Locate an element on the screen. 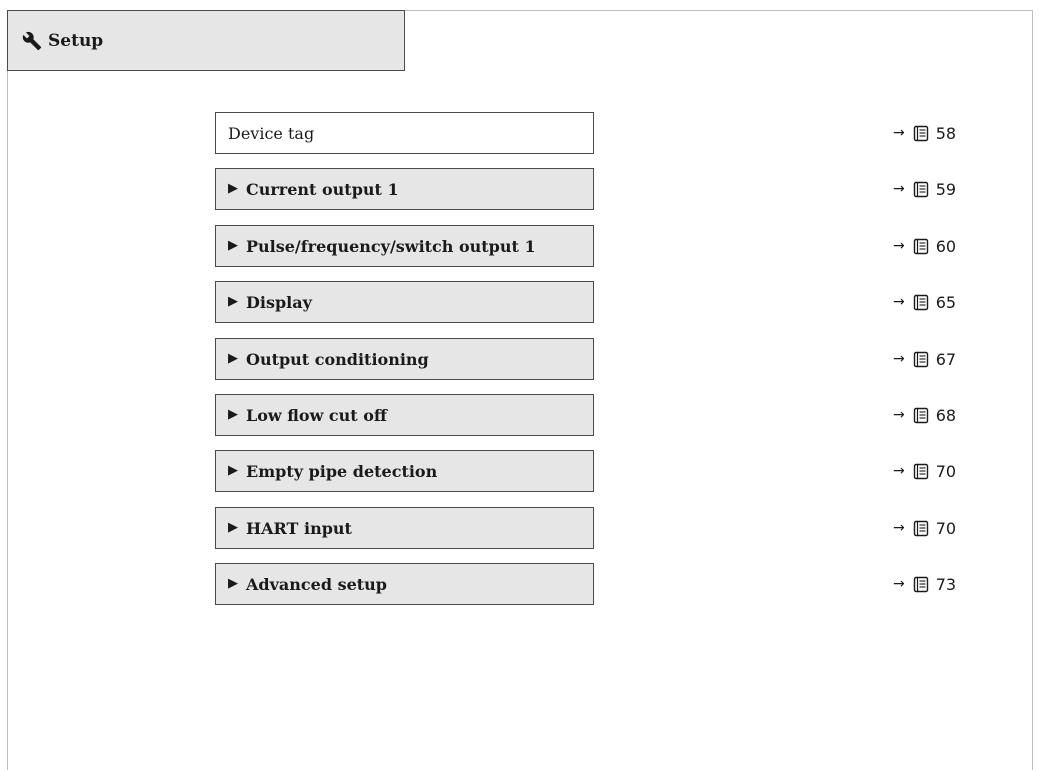  submenu-pulse-frequency-switch-output-1: ▶ Pulse/frequency/switch output 1 is located at coordinates (404, 246).